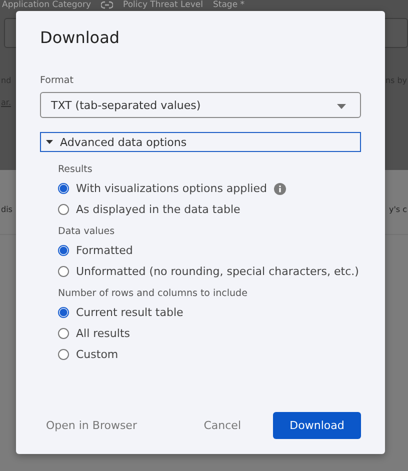 Image resolution: width=408 pixels, height=471 pixels. What do you see at coordinates (397, 209) in the screenshot?
I see `body-text: y's c` at bounding box center [397, 209].